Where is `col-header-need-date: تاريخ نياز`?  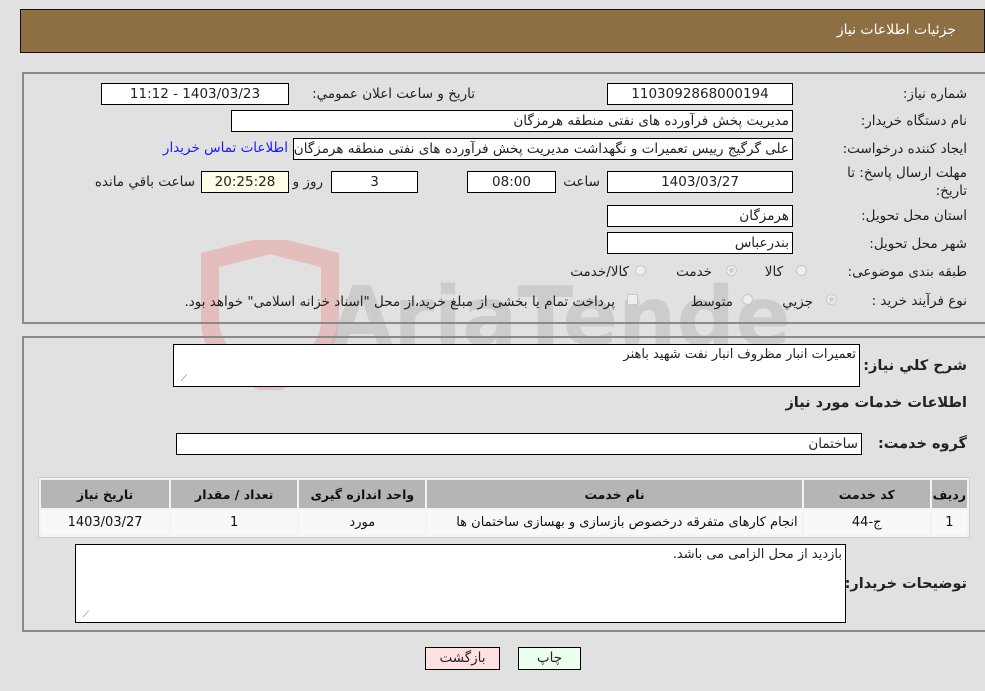
col-header-need-date: تاريخ نياز is located at coordinates (105, 494).